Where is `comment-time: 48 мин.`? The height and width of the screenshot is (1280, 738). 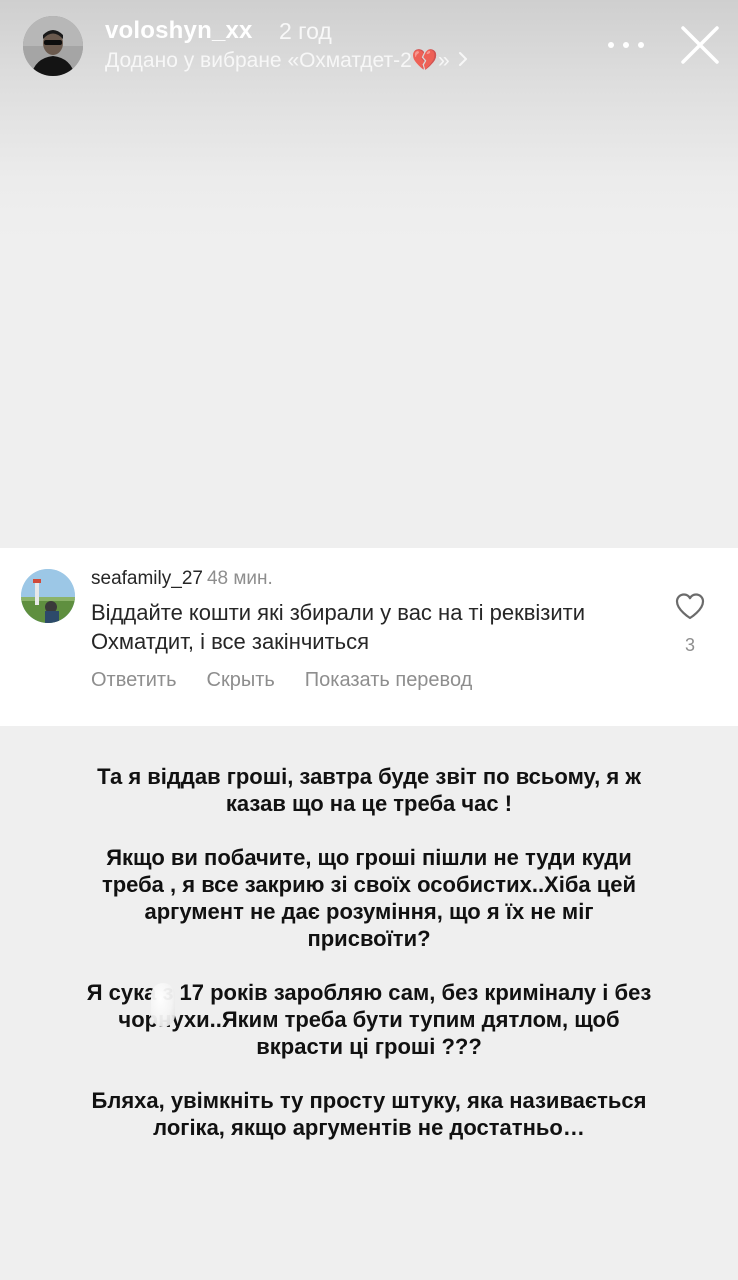
comment-time: 48 мин. is located at coordinates (239, 578).